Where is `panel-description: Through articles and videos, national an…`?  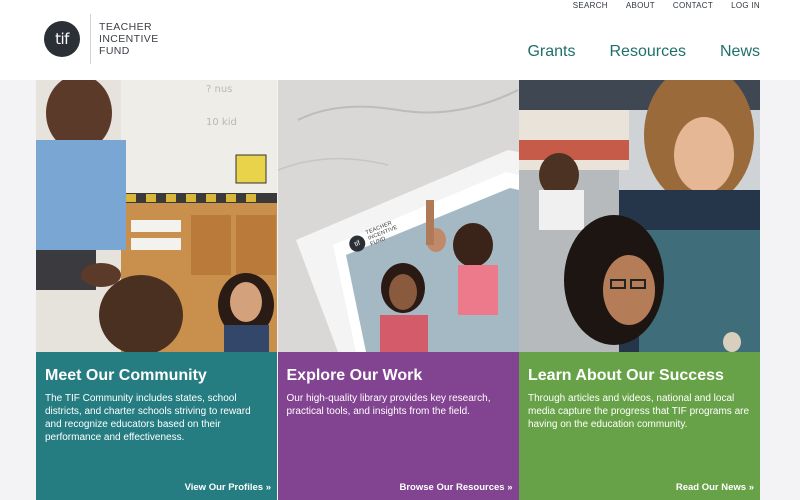 panel-description: Through articles and videos, national an… is located at coordinates (639, 411).